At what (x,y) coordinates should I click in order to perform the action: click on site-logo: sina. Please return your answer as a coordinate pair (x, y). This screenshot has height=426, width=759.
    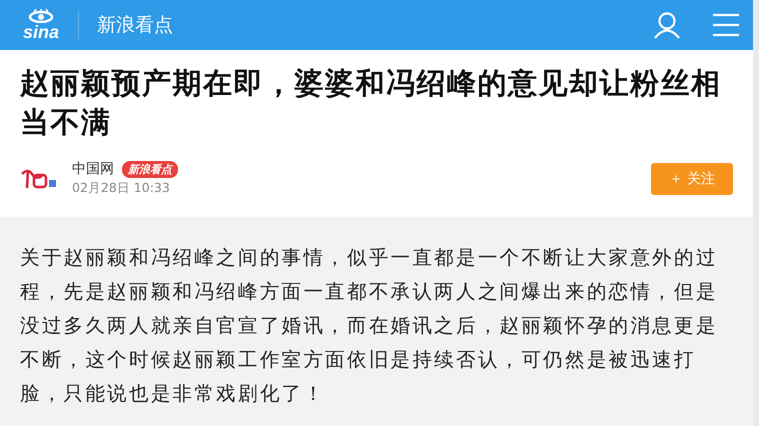
    Looking at the image, I should click on (41, 32).